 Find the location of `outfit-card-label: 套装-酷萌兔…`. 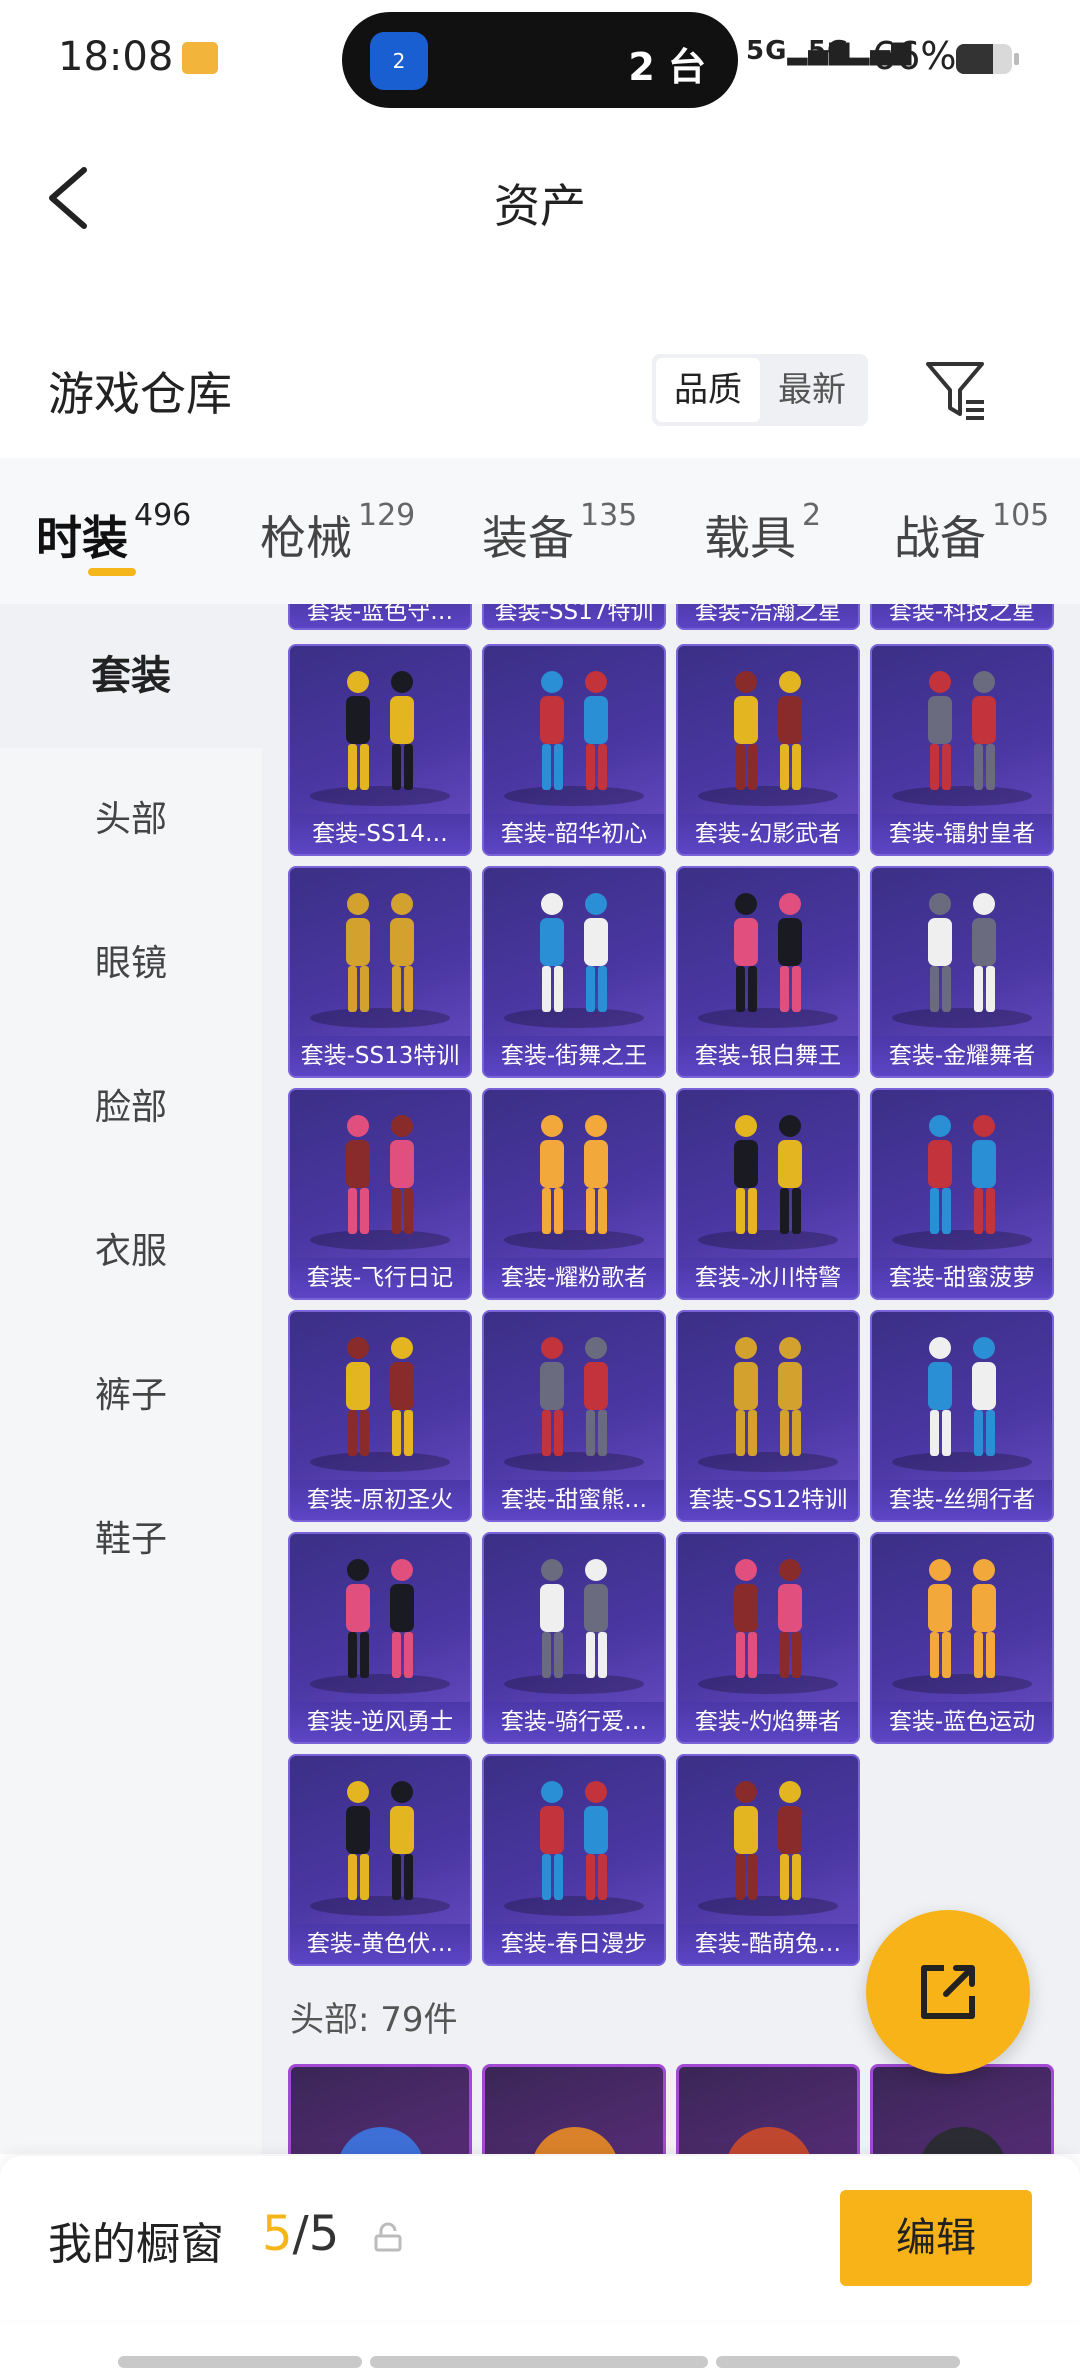

outfit-card-label: 套装-酷萌兔… is located at coordinates (768, 1944).